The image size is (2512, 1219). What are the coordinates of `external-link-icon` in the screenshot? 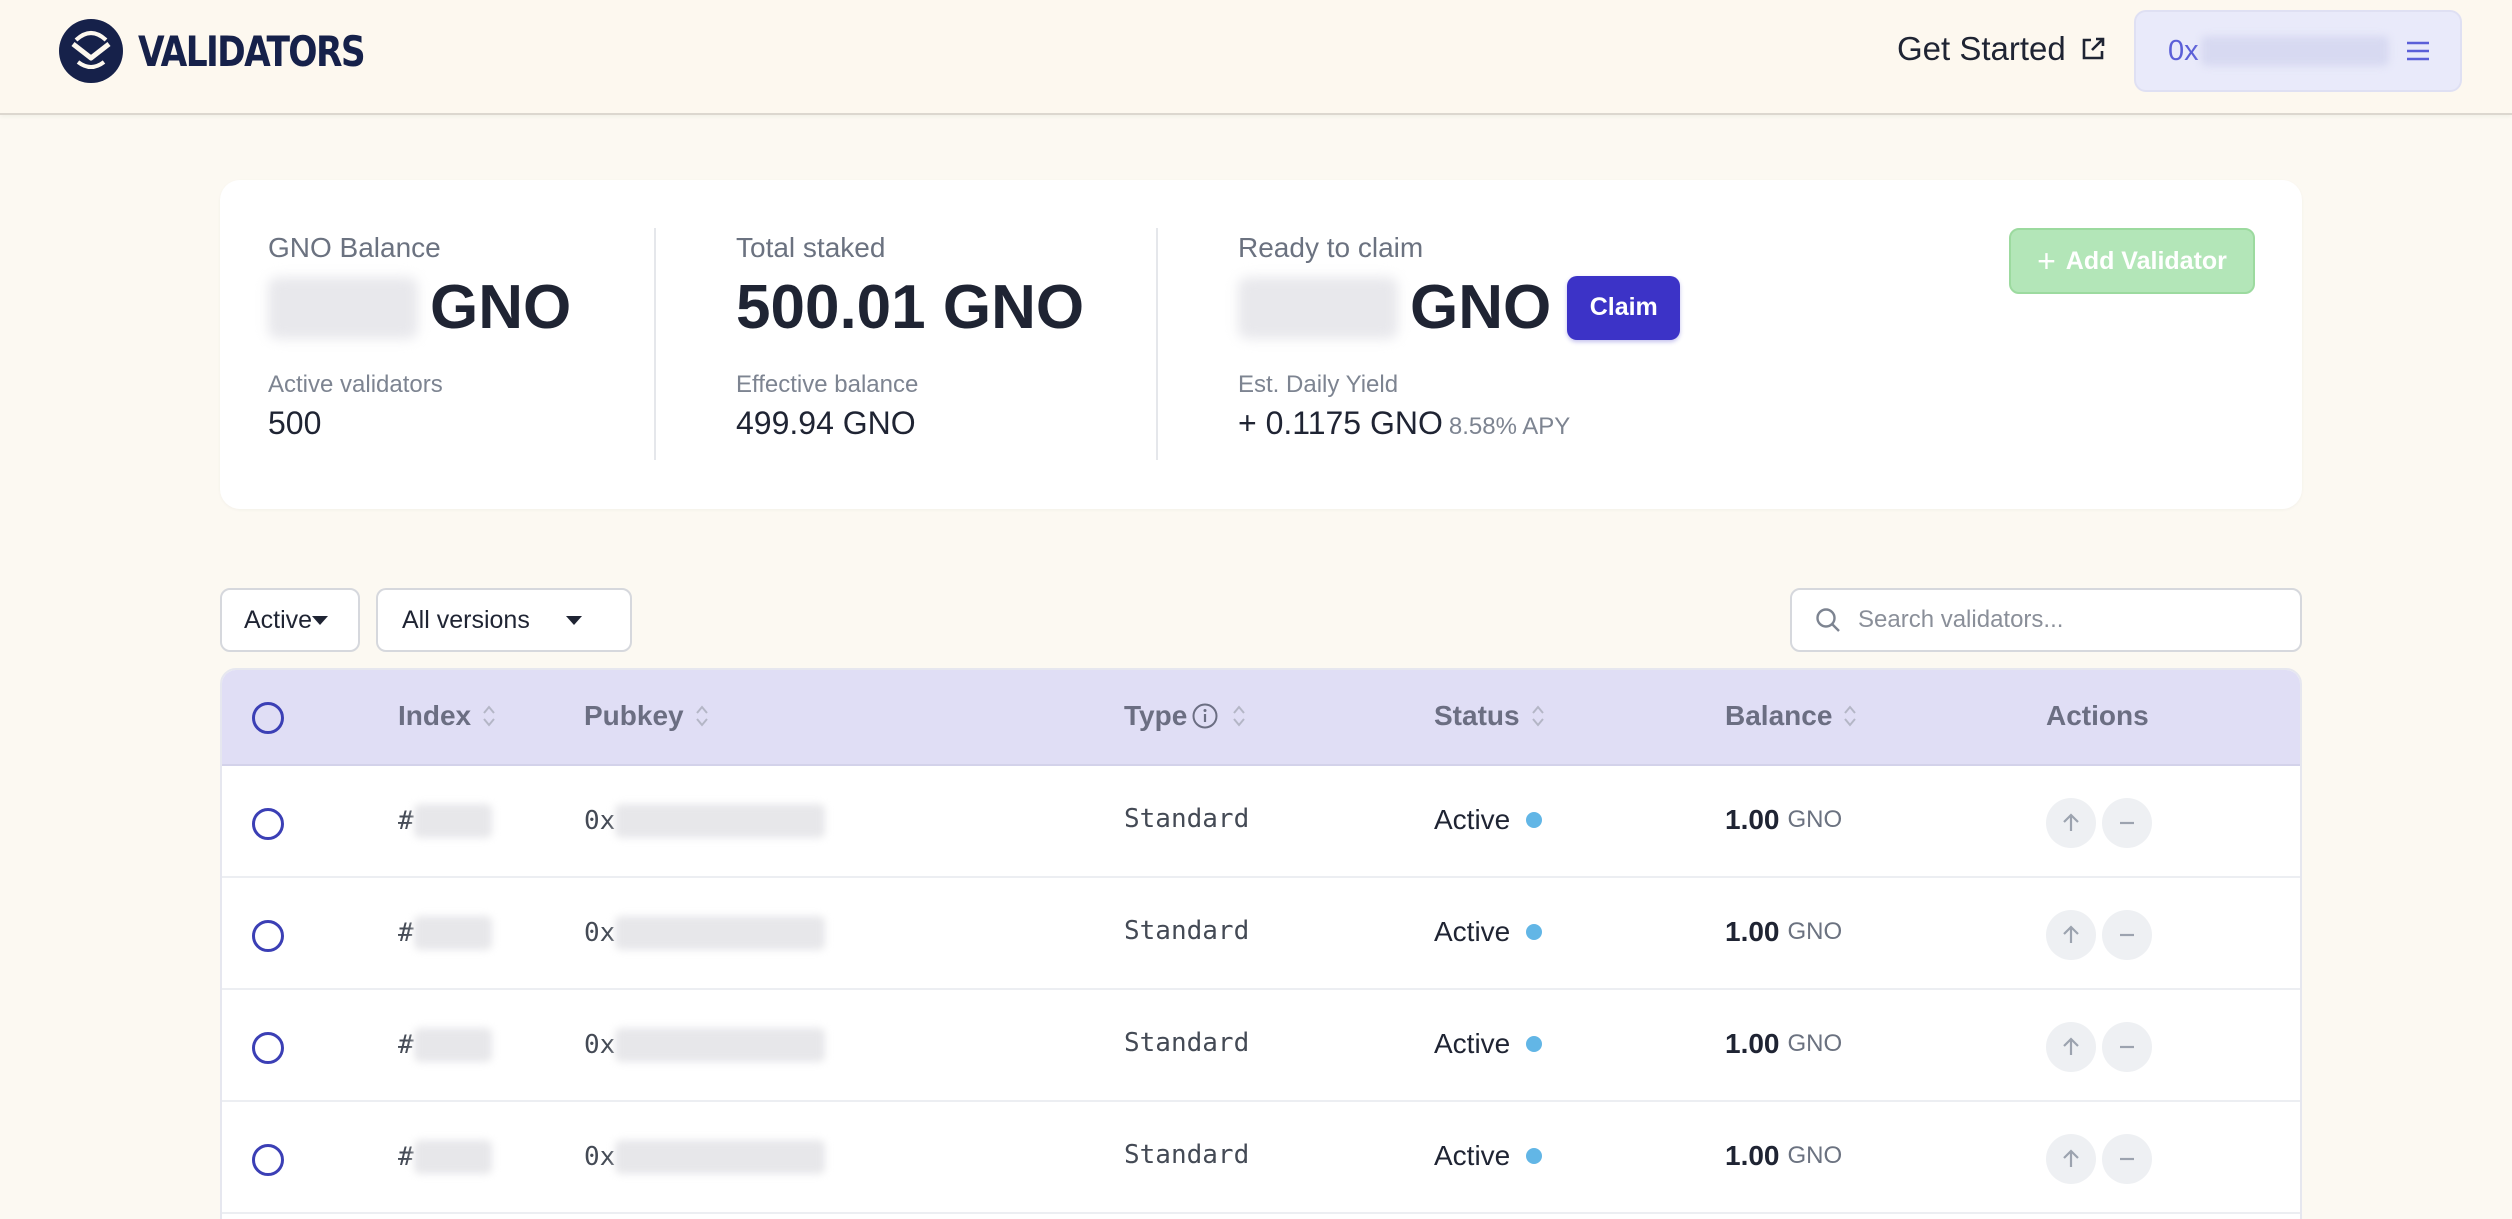 It's located at (2093, 48).